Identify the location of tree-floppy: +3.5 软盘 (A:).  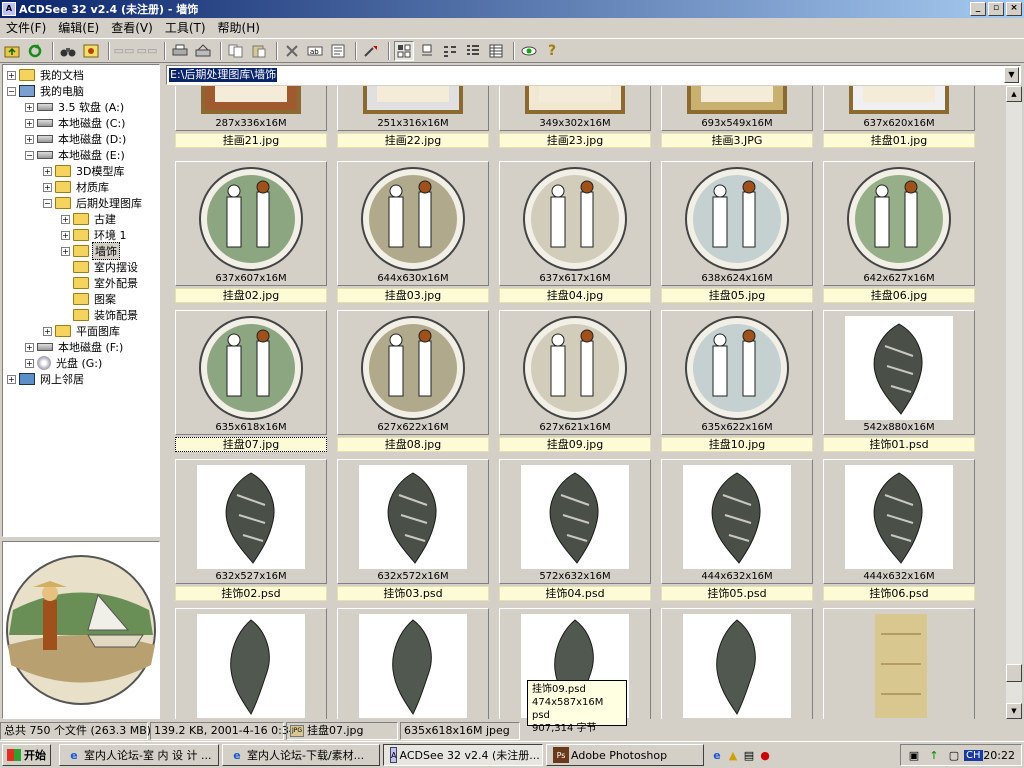
(75, 107).